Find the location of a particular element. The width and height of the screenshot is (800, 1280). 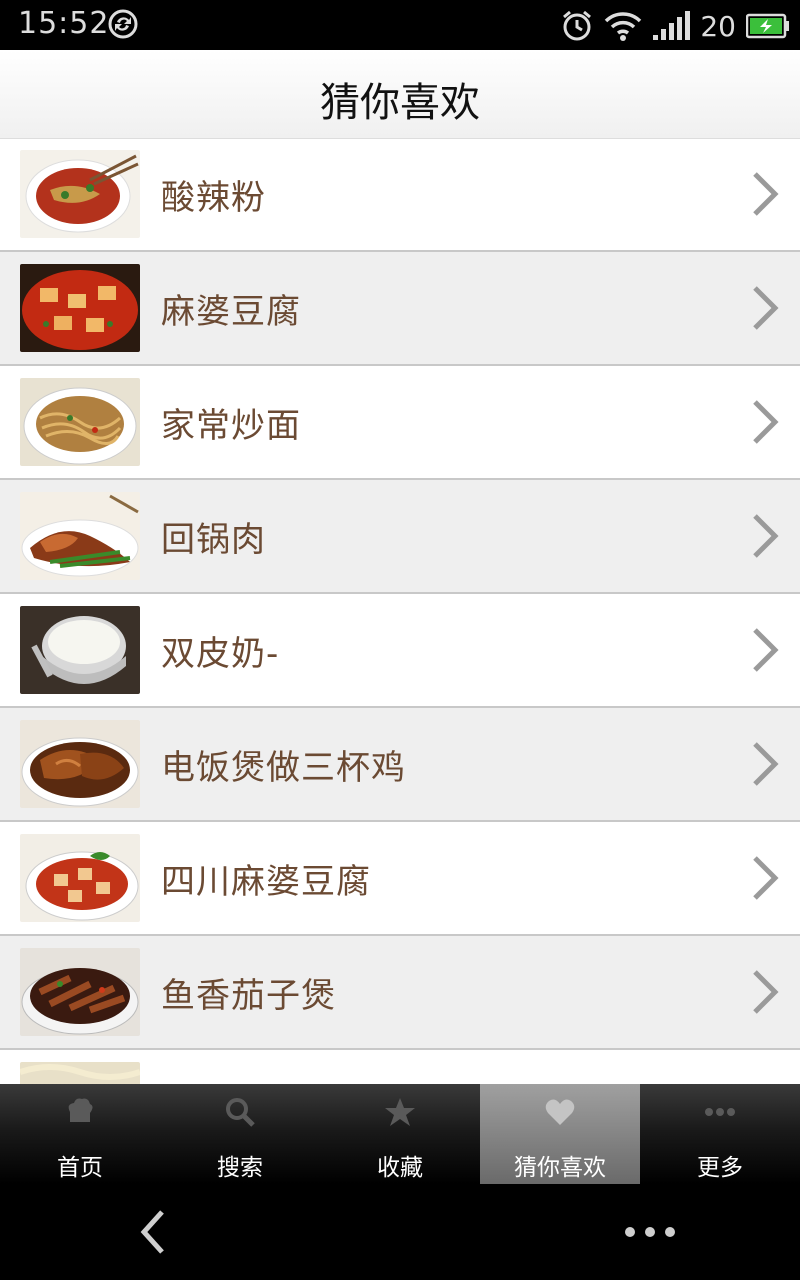

wifi-icon is located at coordinates (623, 26).